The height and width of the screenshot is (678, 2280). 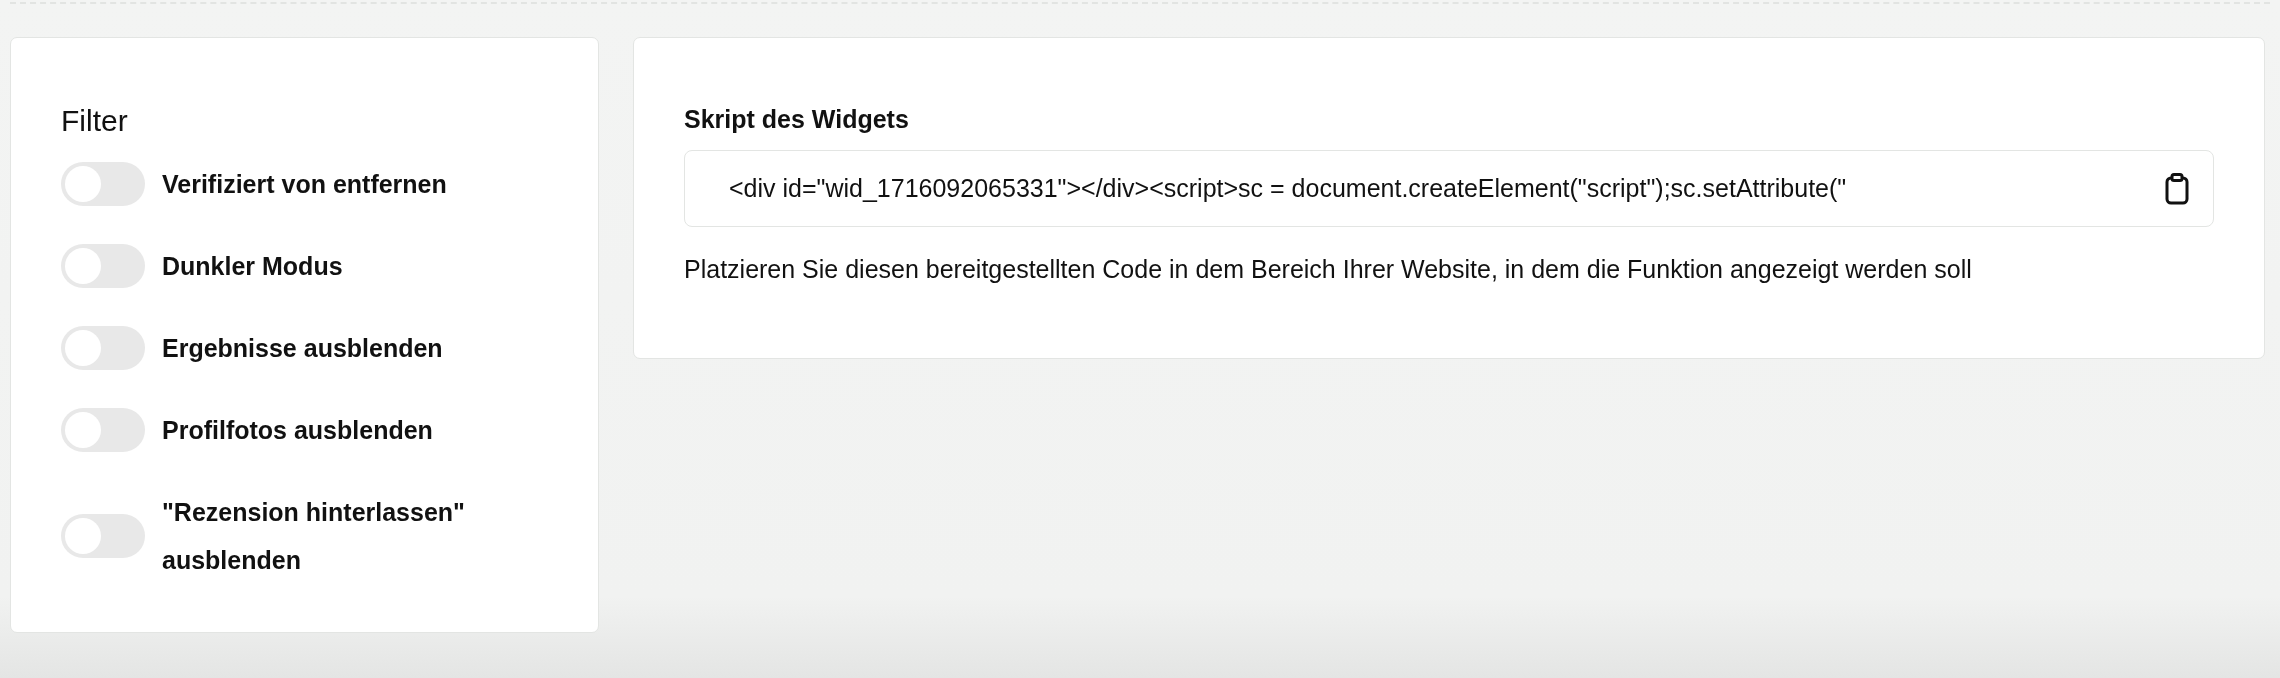 What do you see at coordinates (1449, 188) in the screenshot?
I see `code-field: <div id="wid_1716092065331"></div><script>sc = document.createElement("script");sc.setAttribute("` at bounding box center [1449, 188].